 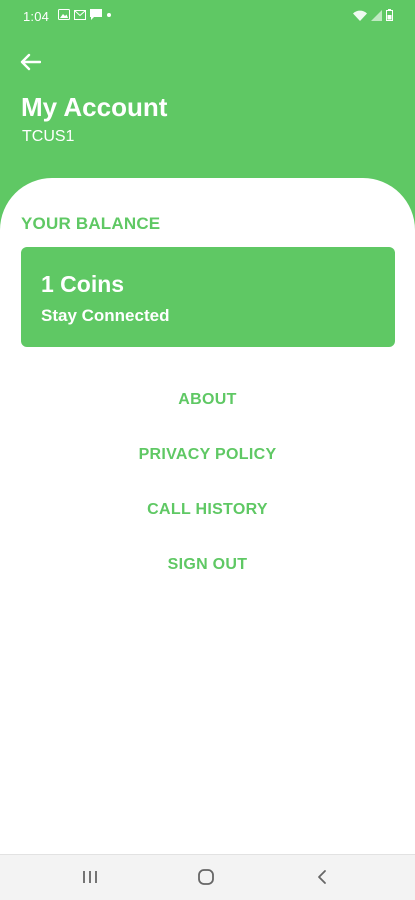 I want to click on dot-icon, so click(x=109, y=14).